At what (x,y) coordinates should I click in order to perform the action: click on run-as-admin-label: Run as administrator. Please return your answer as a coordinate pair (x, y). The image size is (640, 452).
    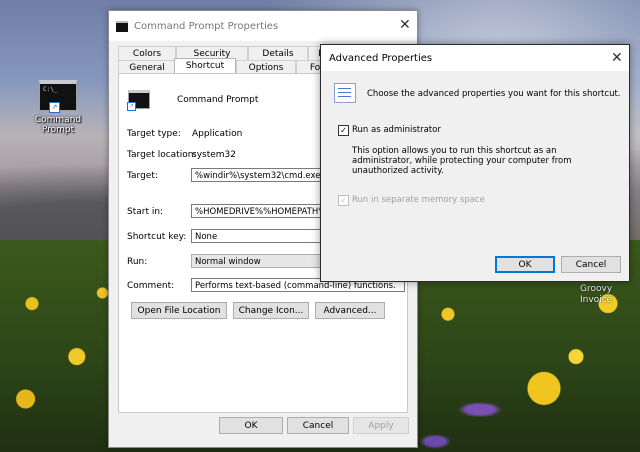
    Looking at the image, I should click on (396, 130).